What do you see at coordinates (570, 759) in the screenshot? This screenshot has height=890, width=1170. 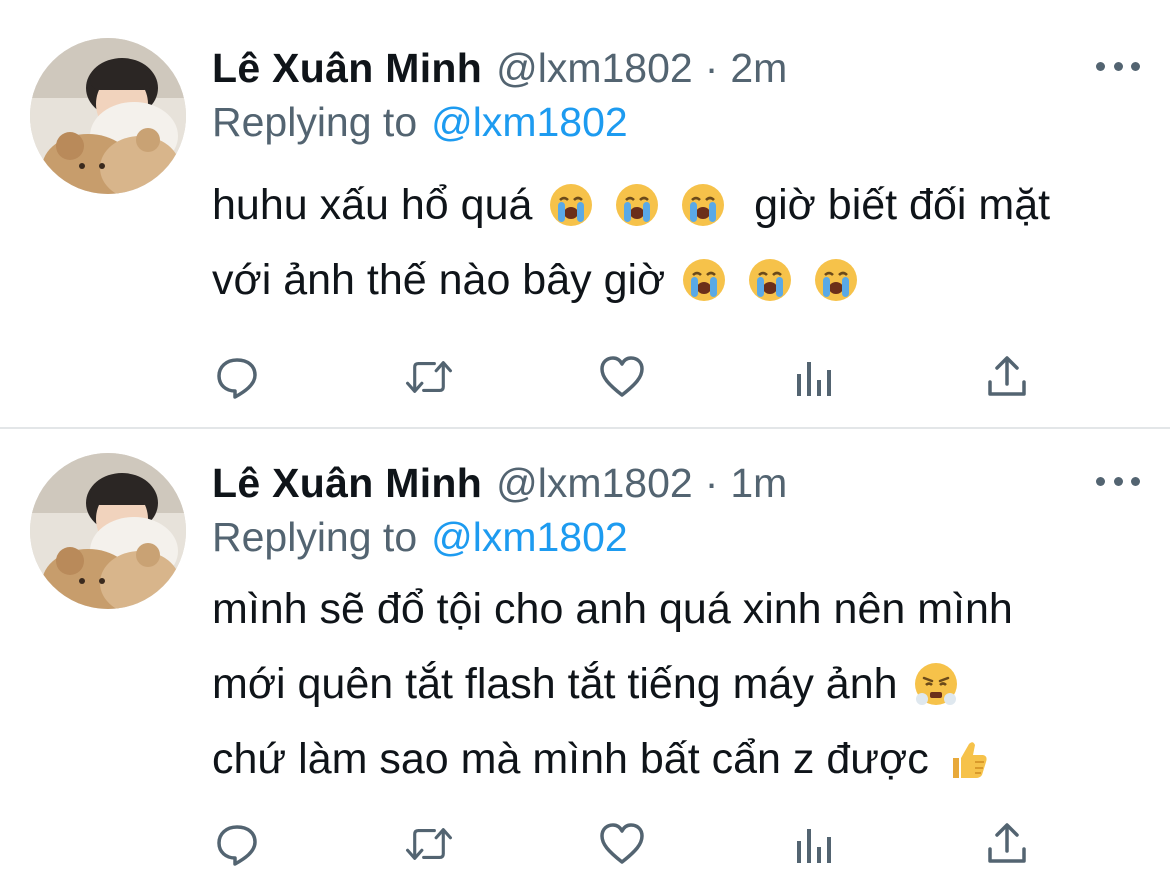 I see `tweet-text-segment: chứ làm sao mà mình bất cẩn z được` at bounding box center [570, 759].